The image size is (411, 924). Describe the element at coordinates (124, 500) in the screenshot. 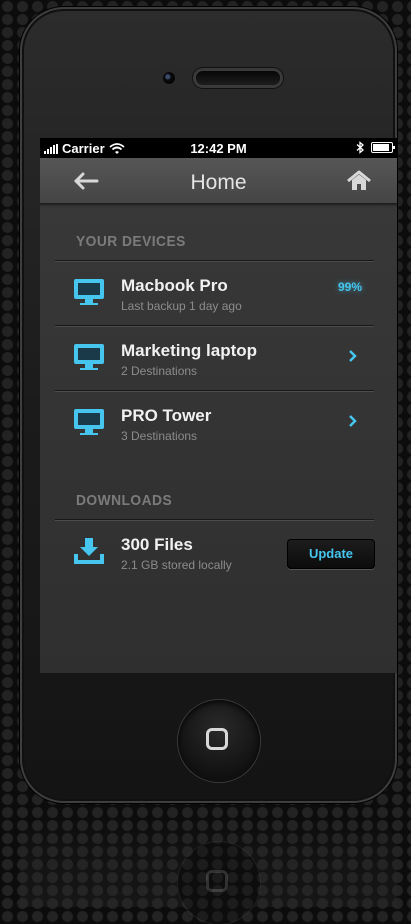

I see `section-header-downloads: DOWNLOADS` at that location.